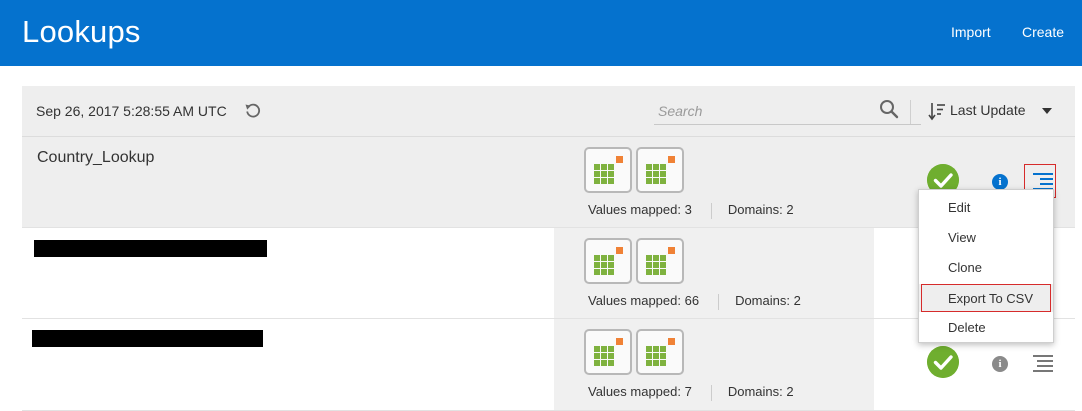 This screenshot has height=411, width=1082. Describe the element at coordinates (253, 110) in the screenshot. I see `refresh-icon` at that location.